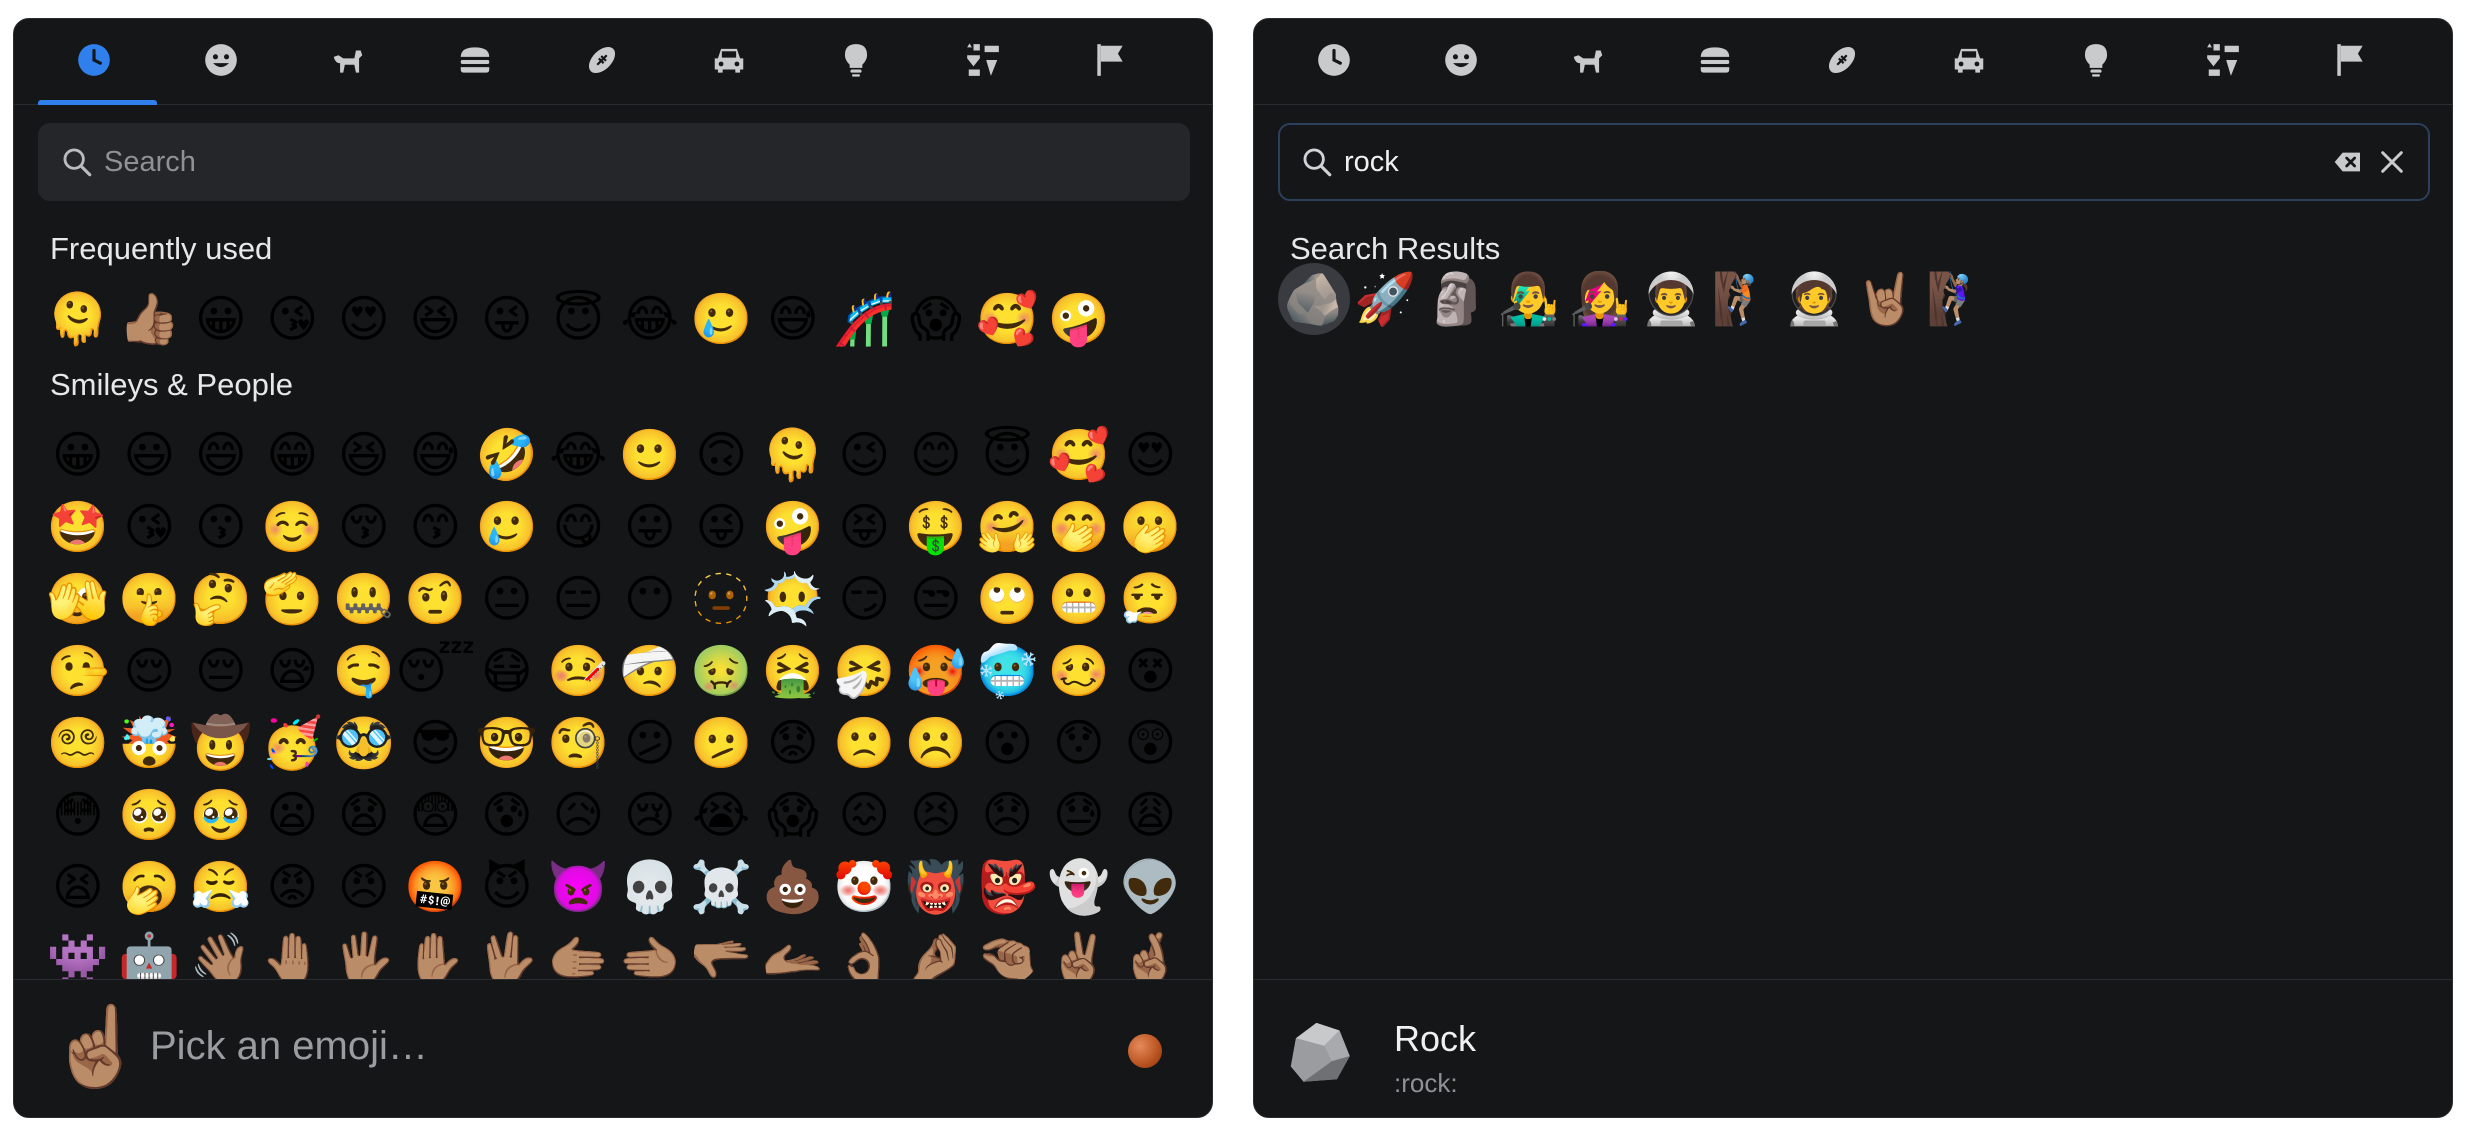 The height and width of the screenshot is (1128, 2466). What do you see at coordinates (865, 599) in the screenshot?
I see `smiley-emoji: 😏` at bounding box center [865, 599].